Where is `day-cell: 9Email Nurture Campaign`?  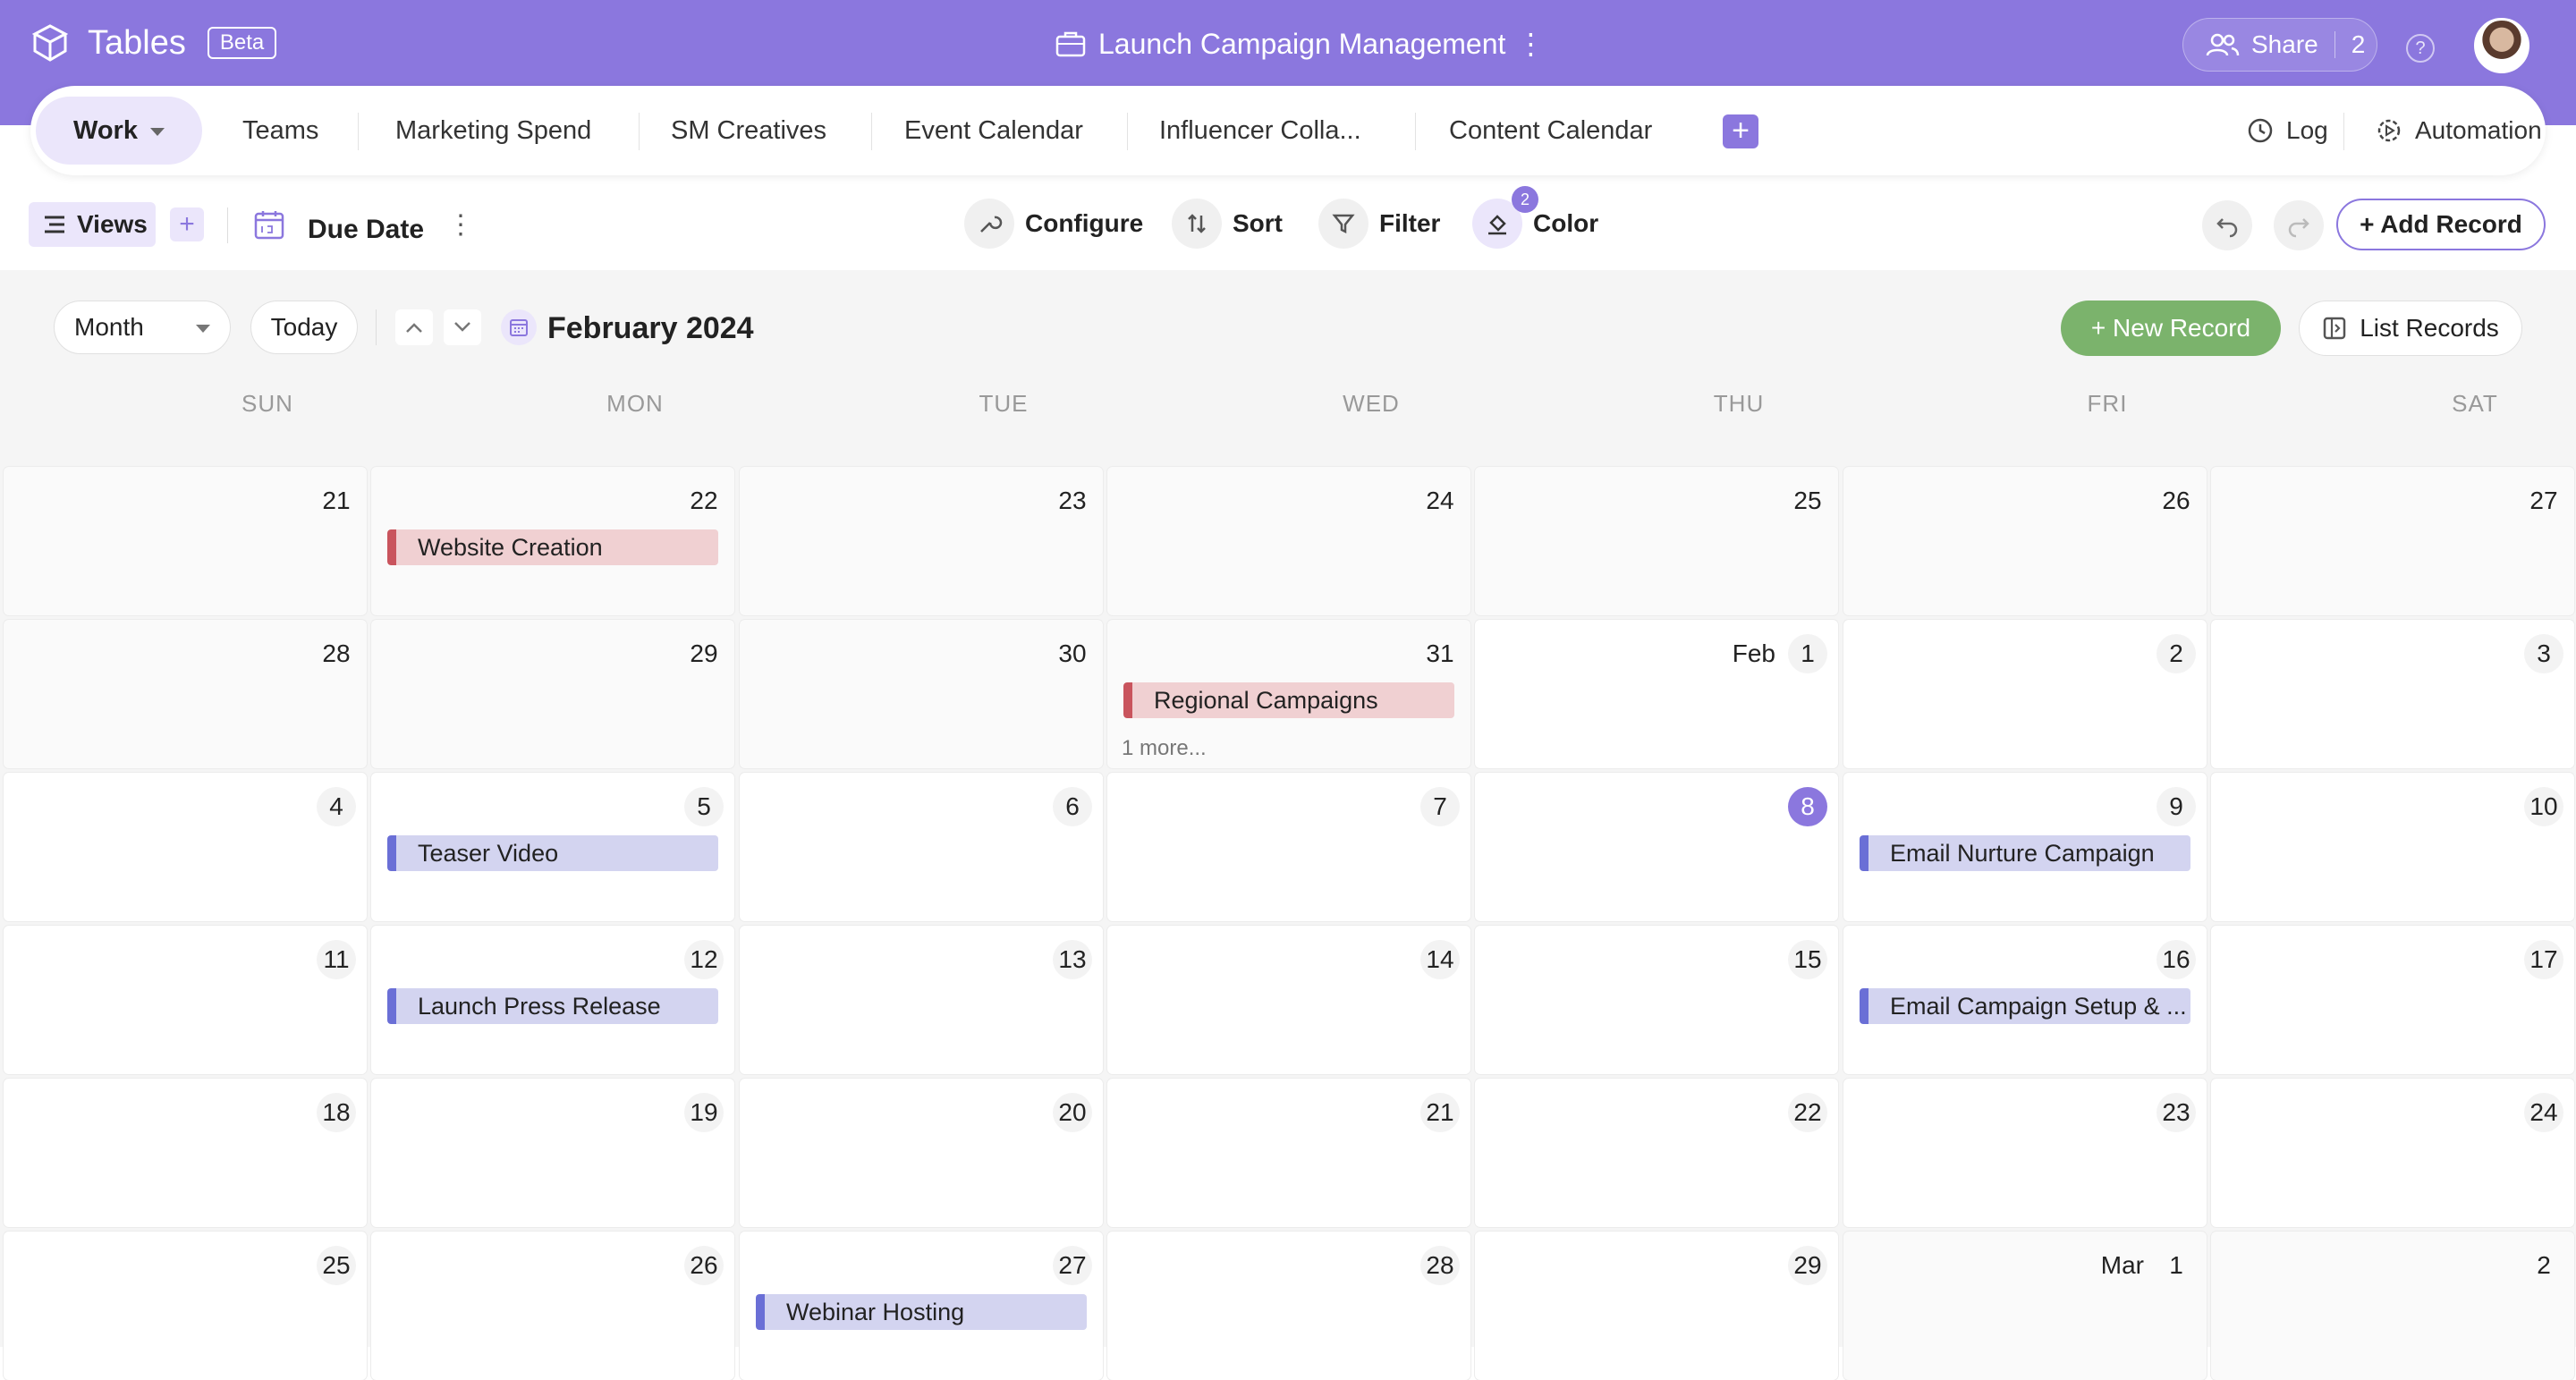 day-cell: 9Email Nurture Campaign is located at coordinates (2025, 847).